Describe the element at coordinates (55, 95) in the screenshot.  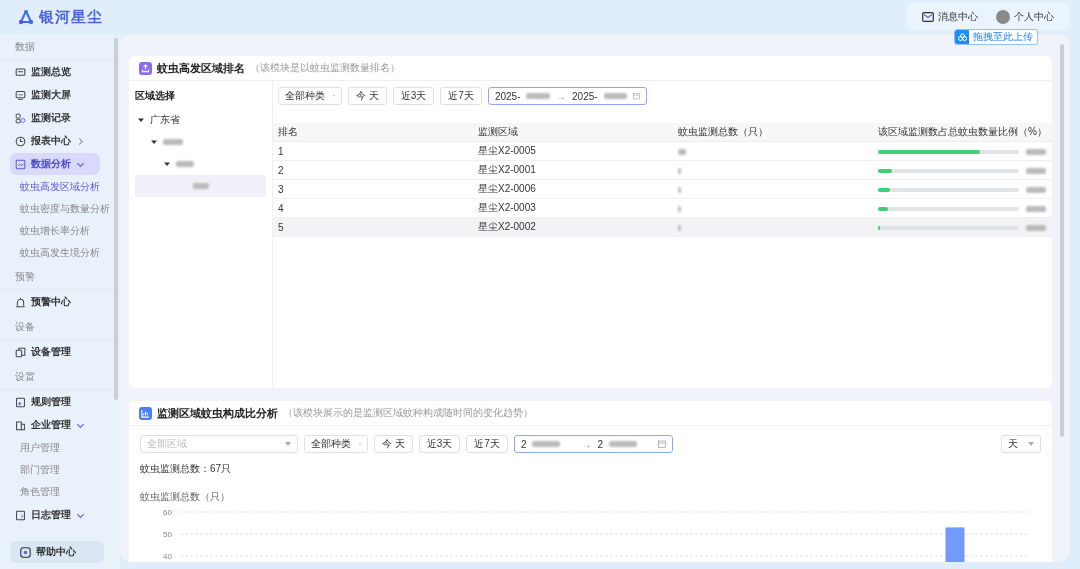
I see `sidebar-item: 监测大屏` at that location.